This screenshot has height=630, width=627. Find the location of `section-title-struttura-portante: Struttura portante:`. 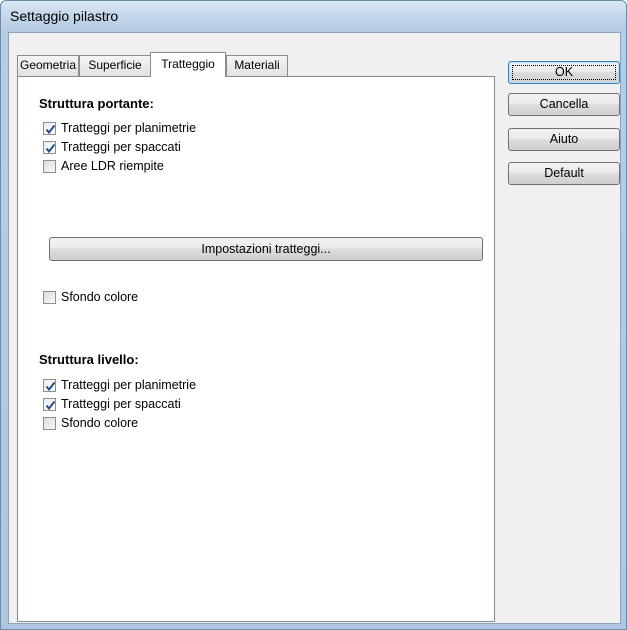

section-title-struttura-portante: Struttura portante: is located at coordinates (96, 103).